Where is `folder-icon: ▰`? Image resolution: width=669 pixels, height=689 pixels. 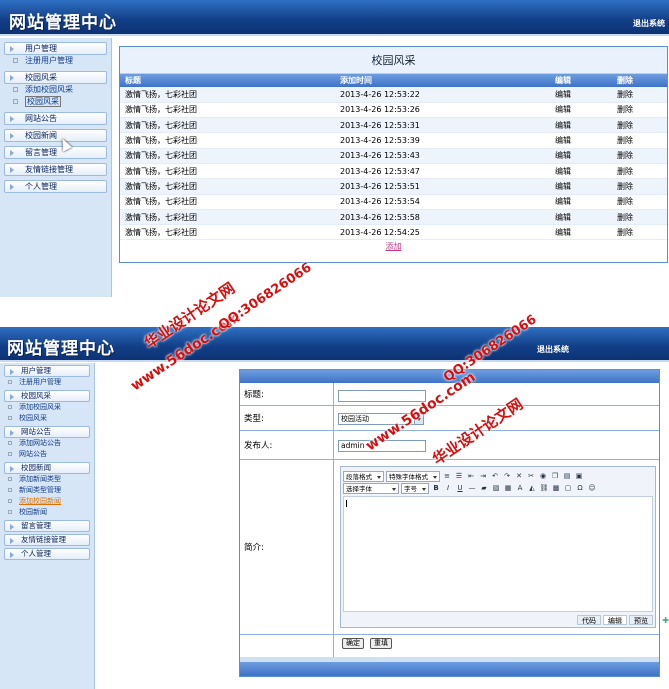
folder-icon: ▰ is located at coordinates (484, 488).